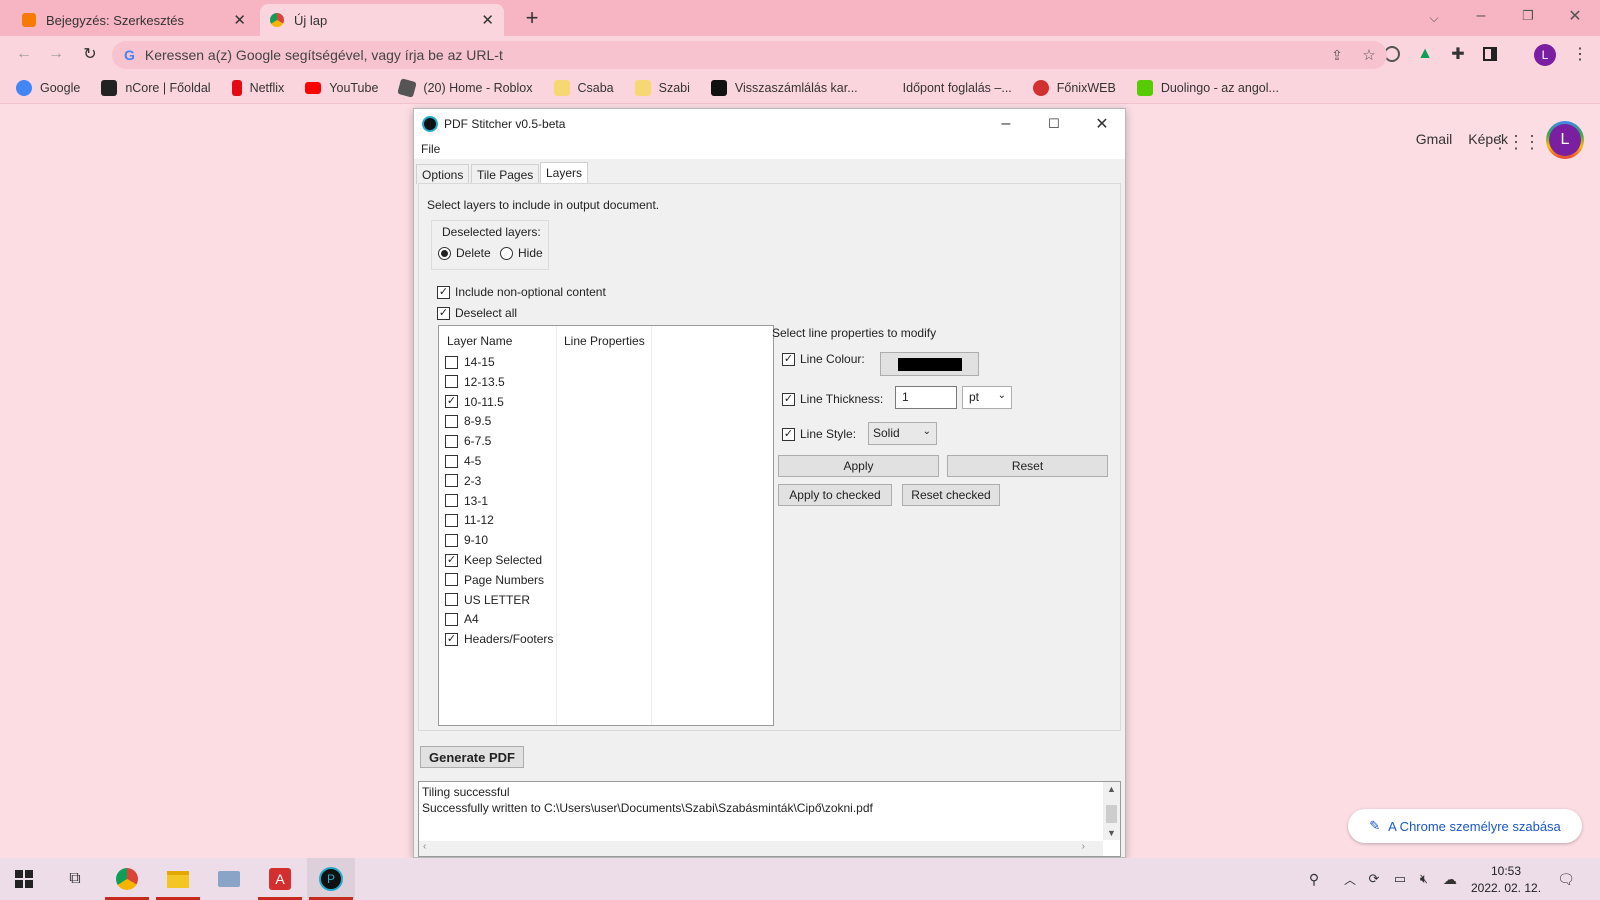 The width and height of the screenshot is (1600, 900). What do you see at coordinates (90, 54) in the screenshot?
I see `reload-icon: ↻` at bounding box center [90, 54].